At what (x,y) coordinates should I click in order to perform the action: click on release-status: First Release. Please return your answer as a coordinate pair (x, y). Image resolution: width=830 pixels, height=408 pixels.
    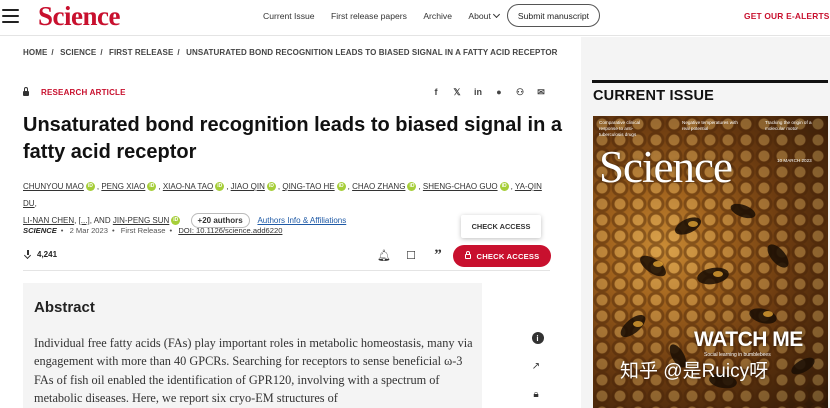
    Looking at the image, I should click on (143, 230).